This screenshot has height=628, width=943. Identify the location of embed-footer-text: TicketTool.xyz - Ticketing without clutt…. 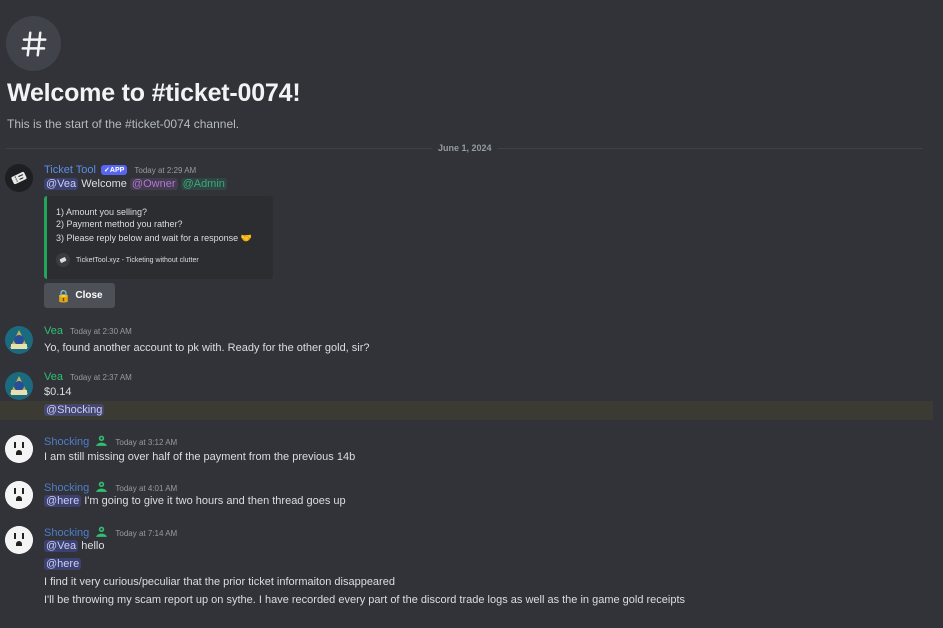
(137, 260).